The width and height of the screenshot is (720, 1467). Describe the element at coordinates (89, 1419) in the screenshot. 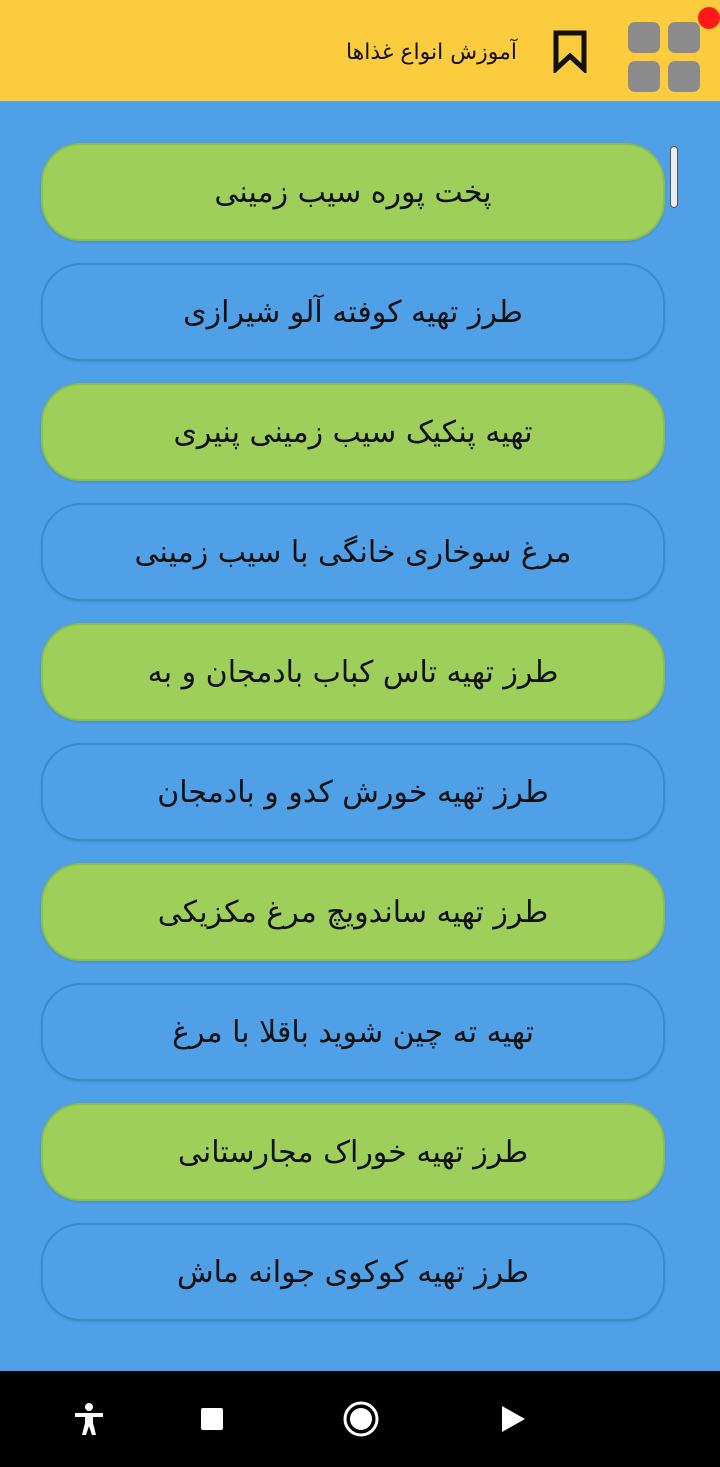

I see `accessibility-icon` at that location.